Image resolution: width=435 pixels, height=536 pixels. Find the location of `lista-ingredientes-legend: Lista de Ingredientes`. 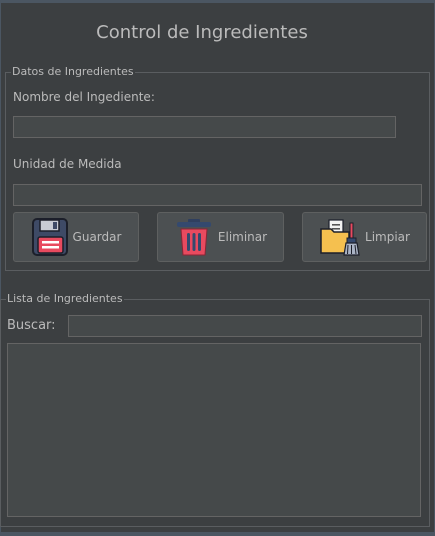

lista-ingredientes-legend: Lista de Ingredientes is located at coordinates (65, 299).